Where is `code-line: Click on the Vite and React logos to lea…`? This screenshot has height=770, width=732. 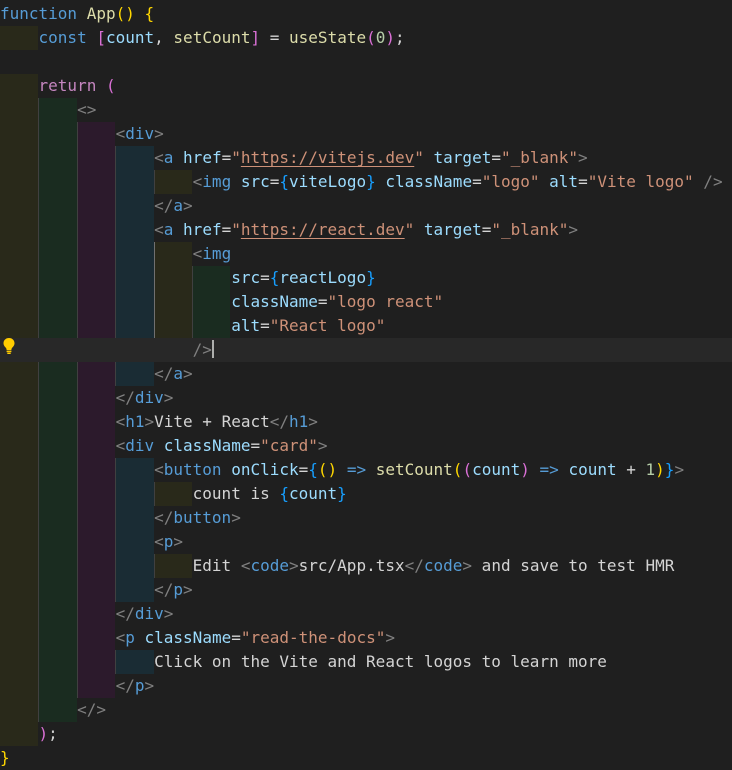
code-line: Click on the Vite and React logos to lea… is located at coordinates (366, 662).